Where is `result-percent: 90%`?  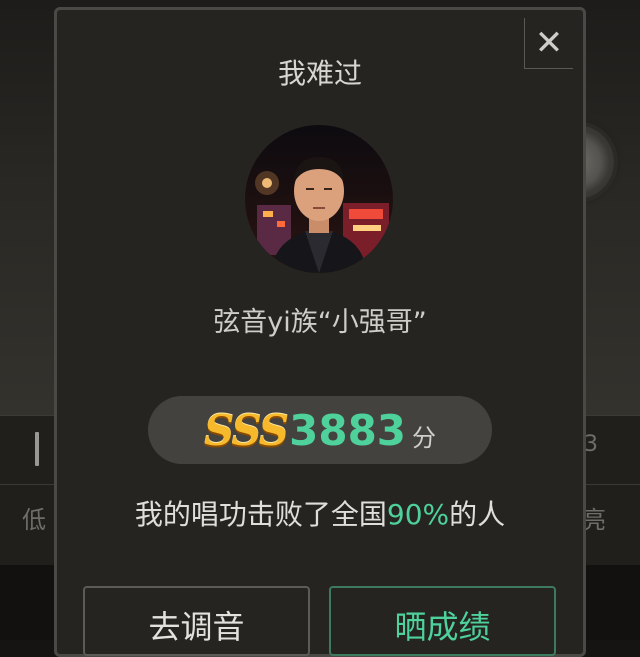 result-percent: 90% is located at coordinates (418, 514).